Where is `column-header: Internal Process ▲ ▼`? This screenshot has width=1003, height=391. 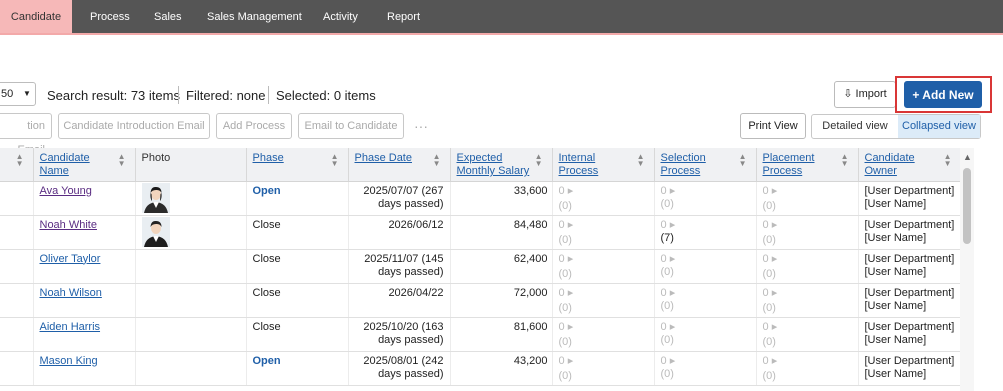
column-header: Internal Process ▲ ▼ is located at coordinates (603, 165).